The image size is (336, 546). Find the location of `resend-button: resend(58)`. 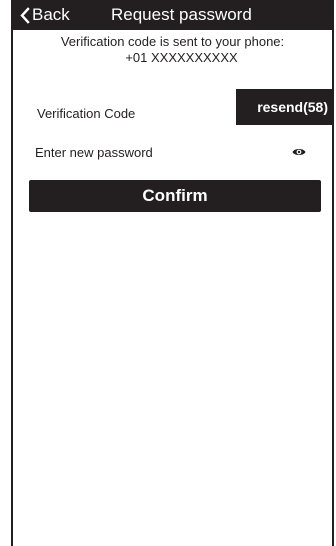

resend-button: resend(58) is located at coordinates (284, 107).